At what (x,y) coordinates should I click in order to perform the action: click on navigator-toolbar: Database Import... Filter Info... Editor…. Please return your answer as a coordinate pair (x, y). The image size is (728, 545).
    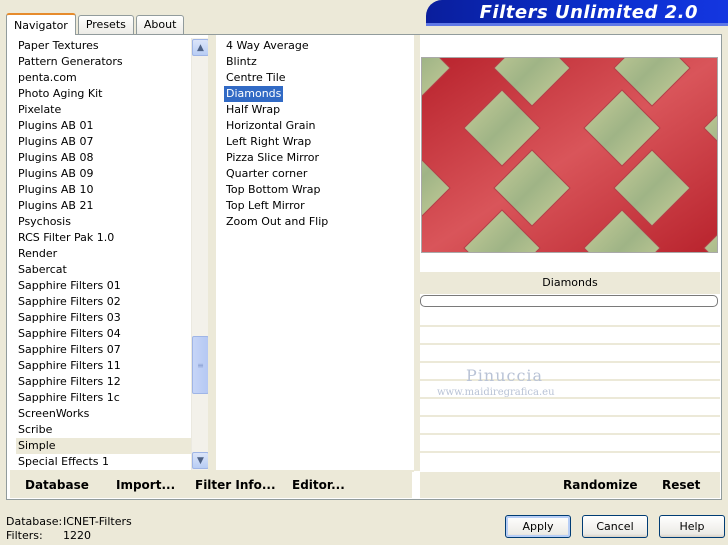
    Looking at the image, I should click on (211, 485).